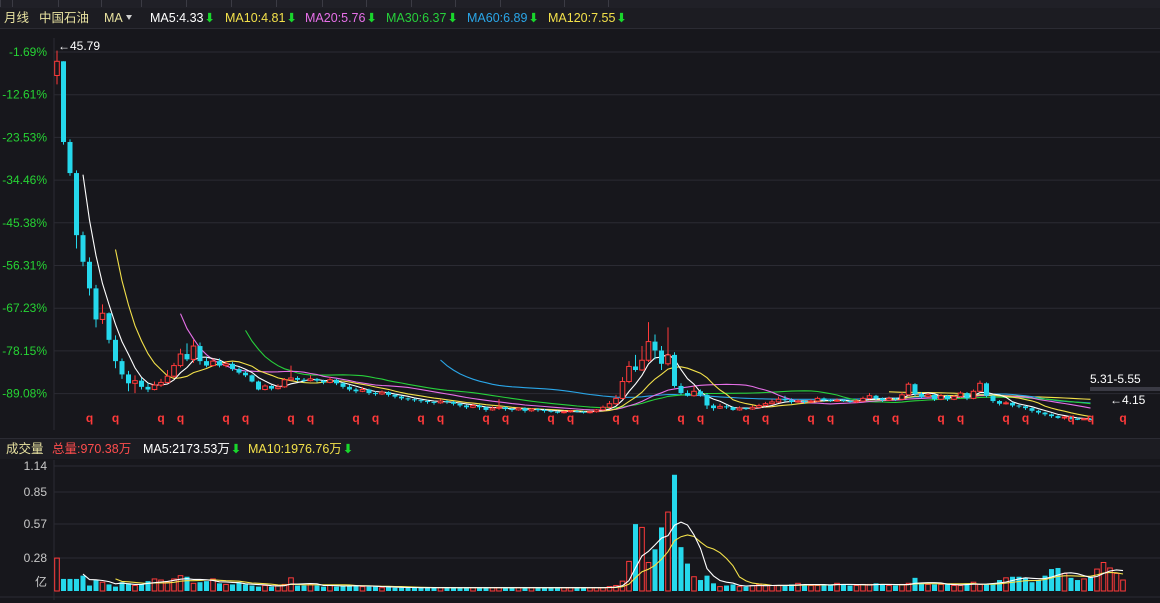 Image resolution: width=1160 pixels, height=603 pixels. What do you see at coordinates (1115, 379) in the screenshot?
I see `range-annotation: 5.31-5.55` at bounding box center [1115, 379].